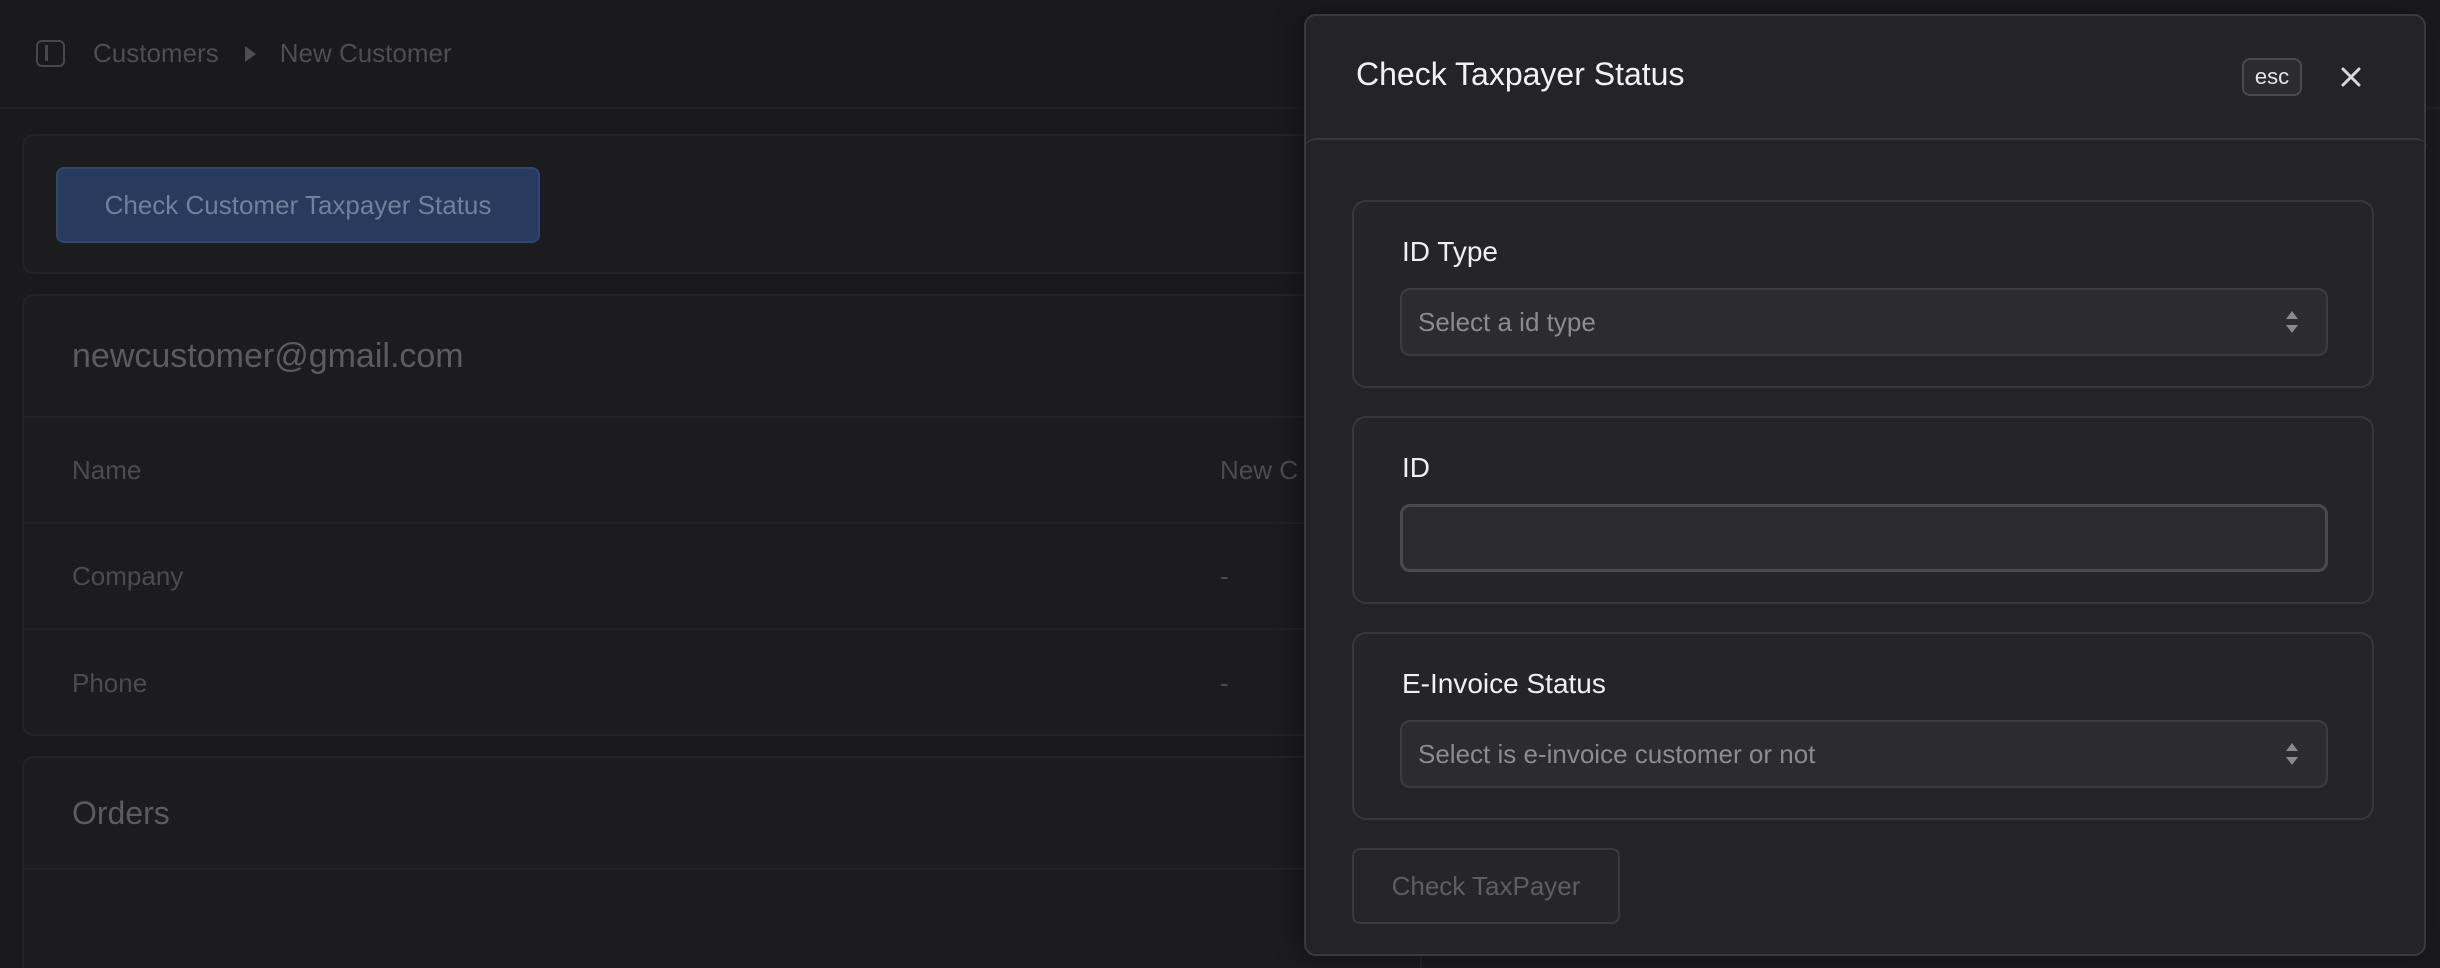 This screenshot has height=968, width=2440. Describe the element at coordinates (722, 204) in the screenshot. I see `actions-card: Check Customer Taxpayer Status` at that location.